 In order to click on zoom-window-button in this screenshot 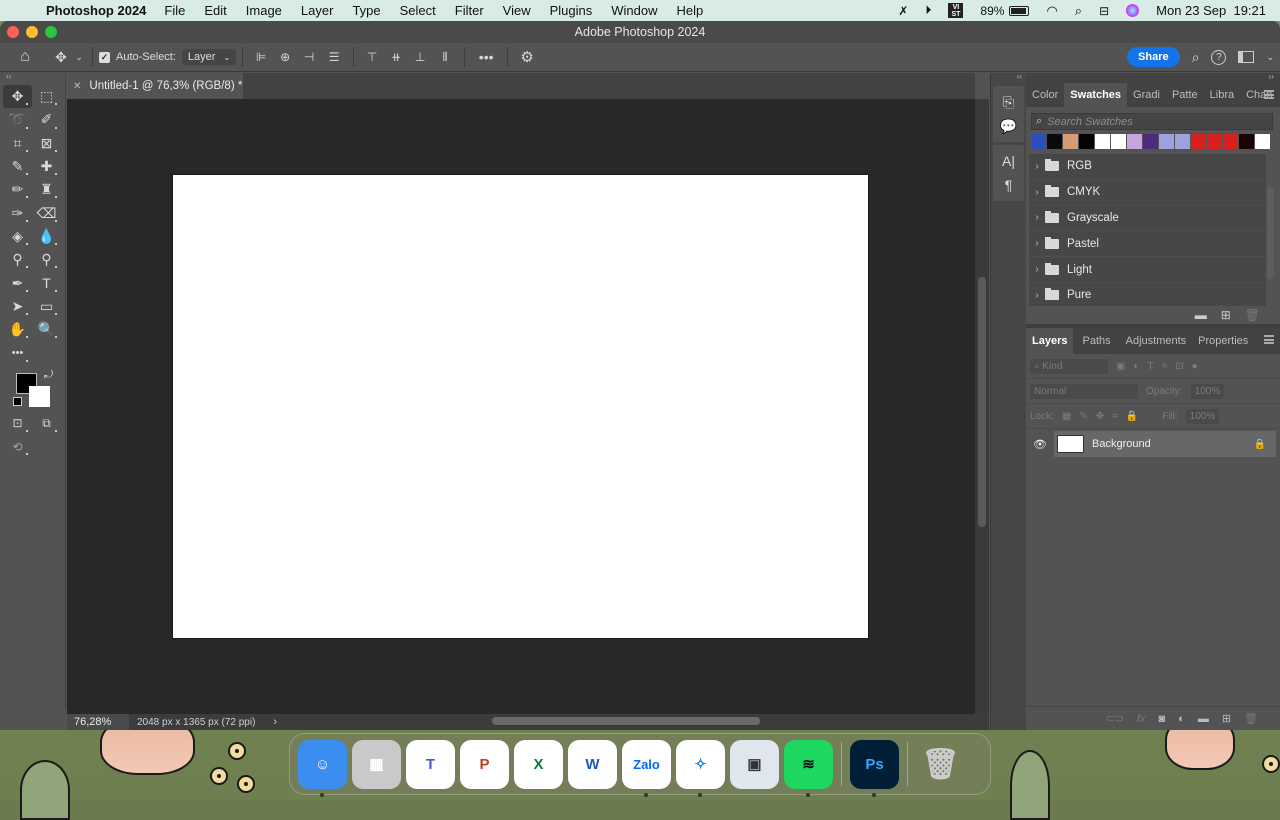, I will do `click(51, 32)`.